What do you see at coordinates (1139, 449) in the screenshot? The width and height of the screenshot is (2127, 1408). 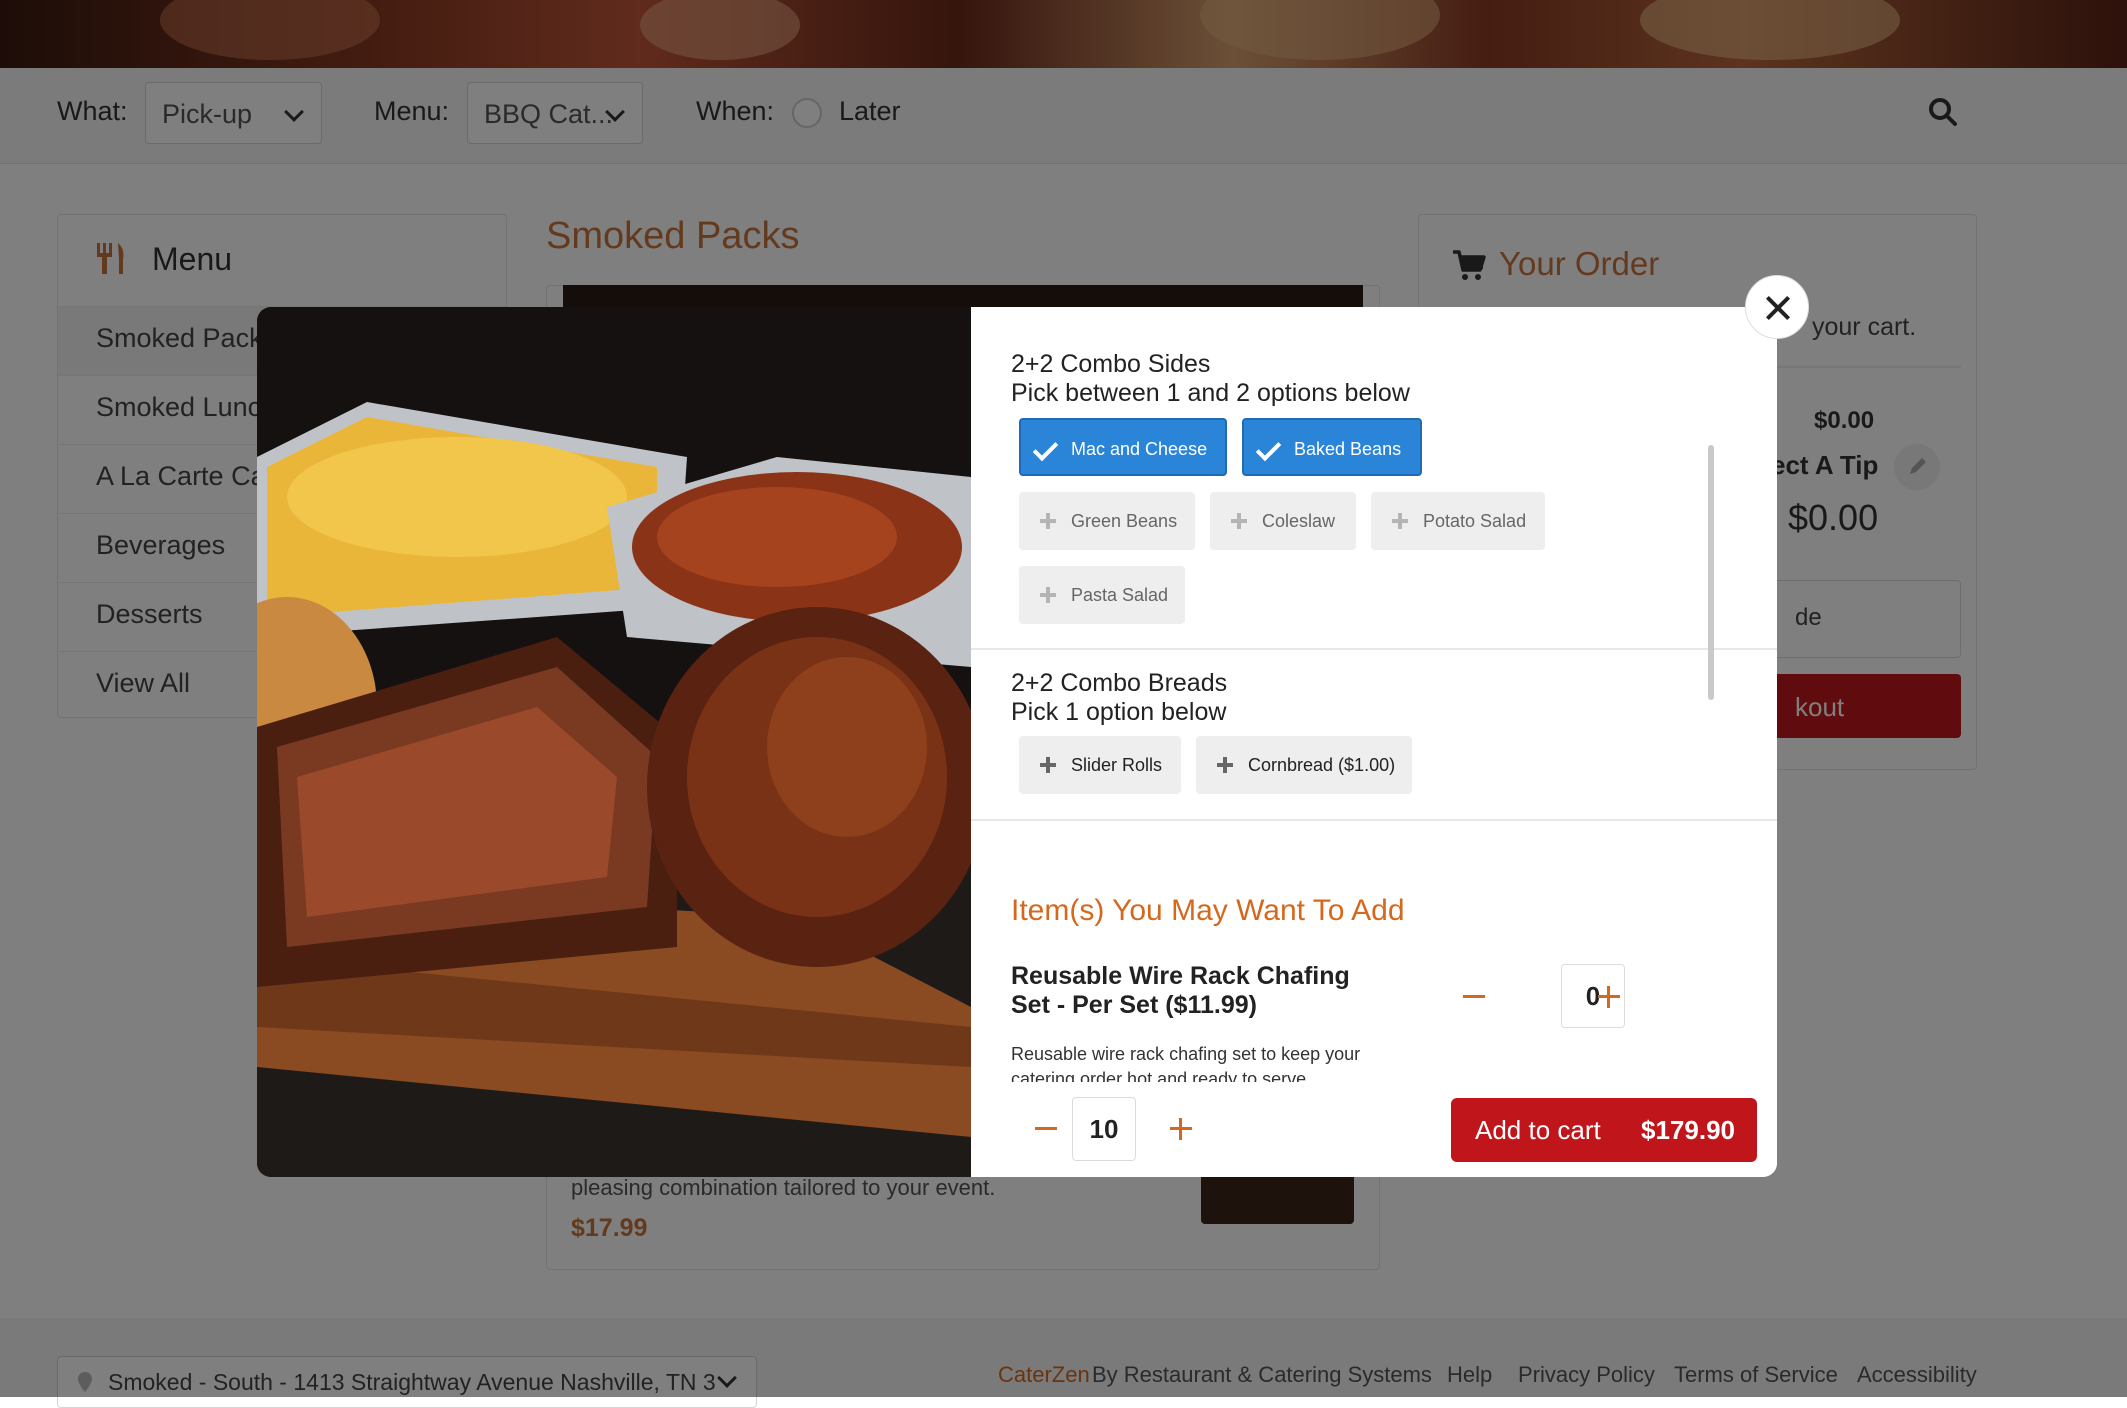 I see `option-label: Mac and Cheese` at bounding box center [1139, 449].